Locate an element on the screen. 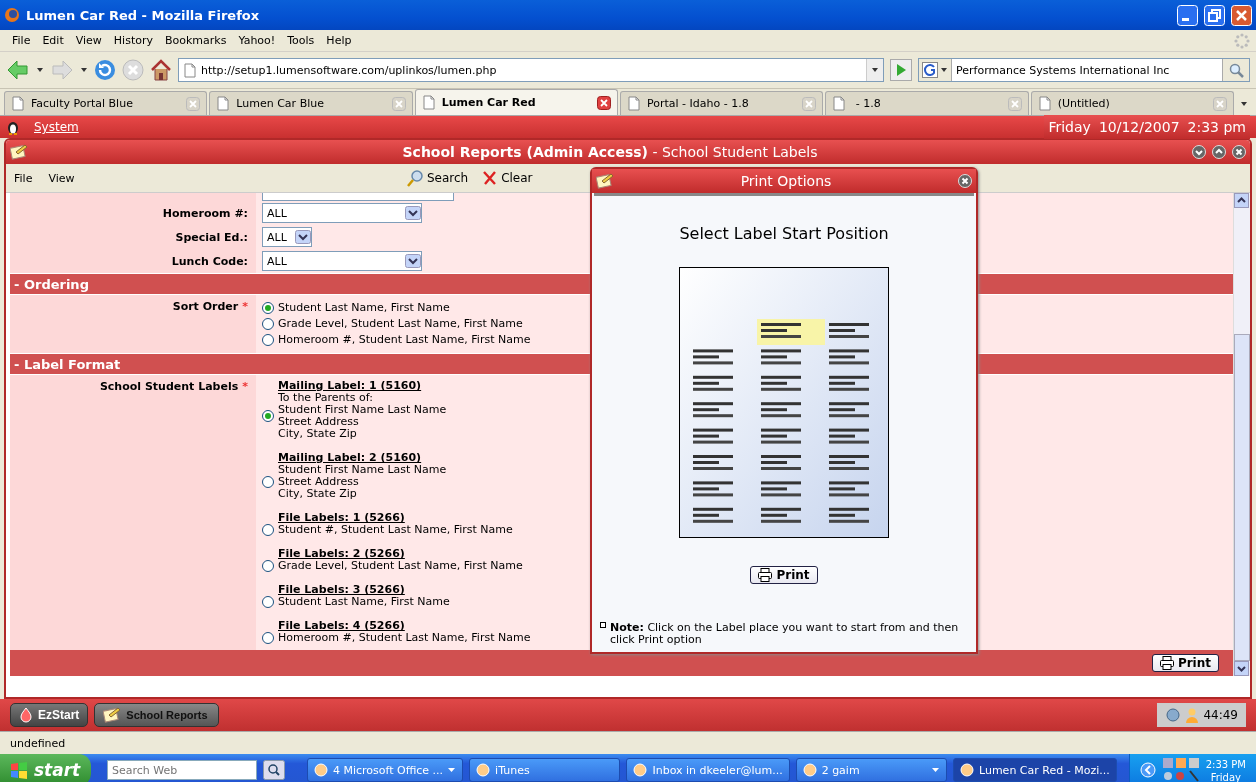 Image resolution: width=1256 pixels, height=782 pixels. user-icon is located at coordinates (1192, 715).